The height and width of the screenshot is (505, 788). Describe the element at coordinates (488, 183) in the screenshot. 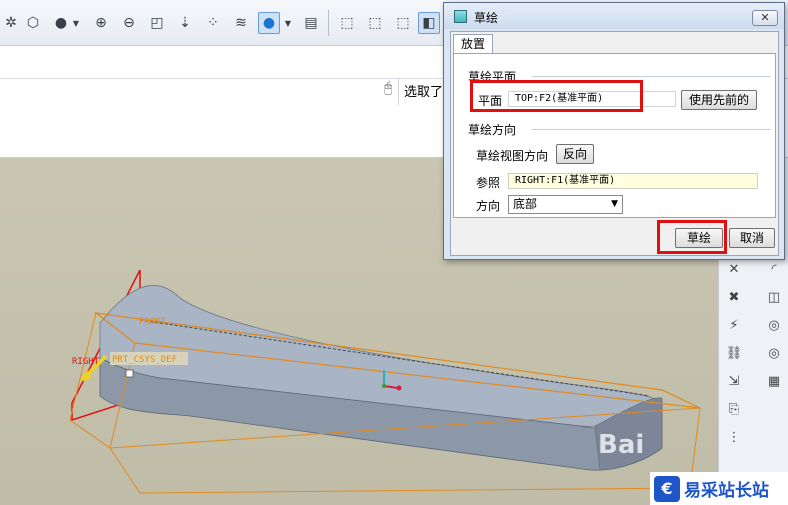

I see `reference-label: 参照` at that location.